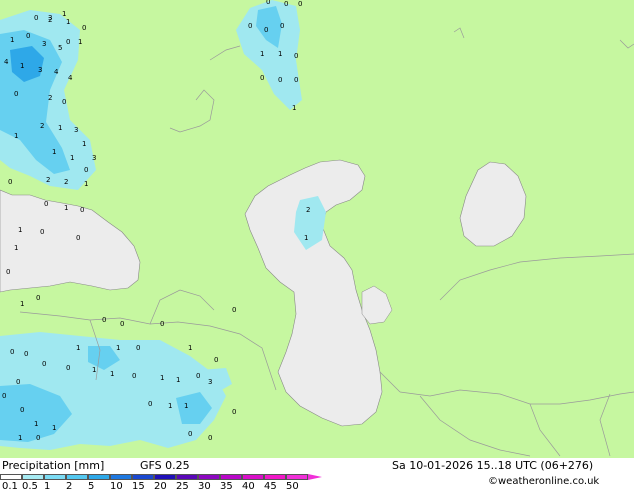 The image size is (634, 494). Describe the element at coordinates (47, 486) in the screenshot. I see `scale-value-label: 1` at that location.